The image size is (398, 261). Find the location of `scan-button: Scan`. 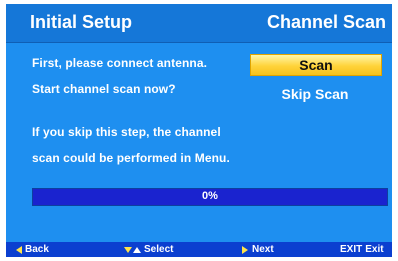

scan-button: Scan is located at coordinates (316, 65).